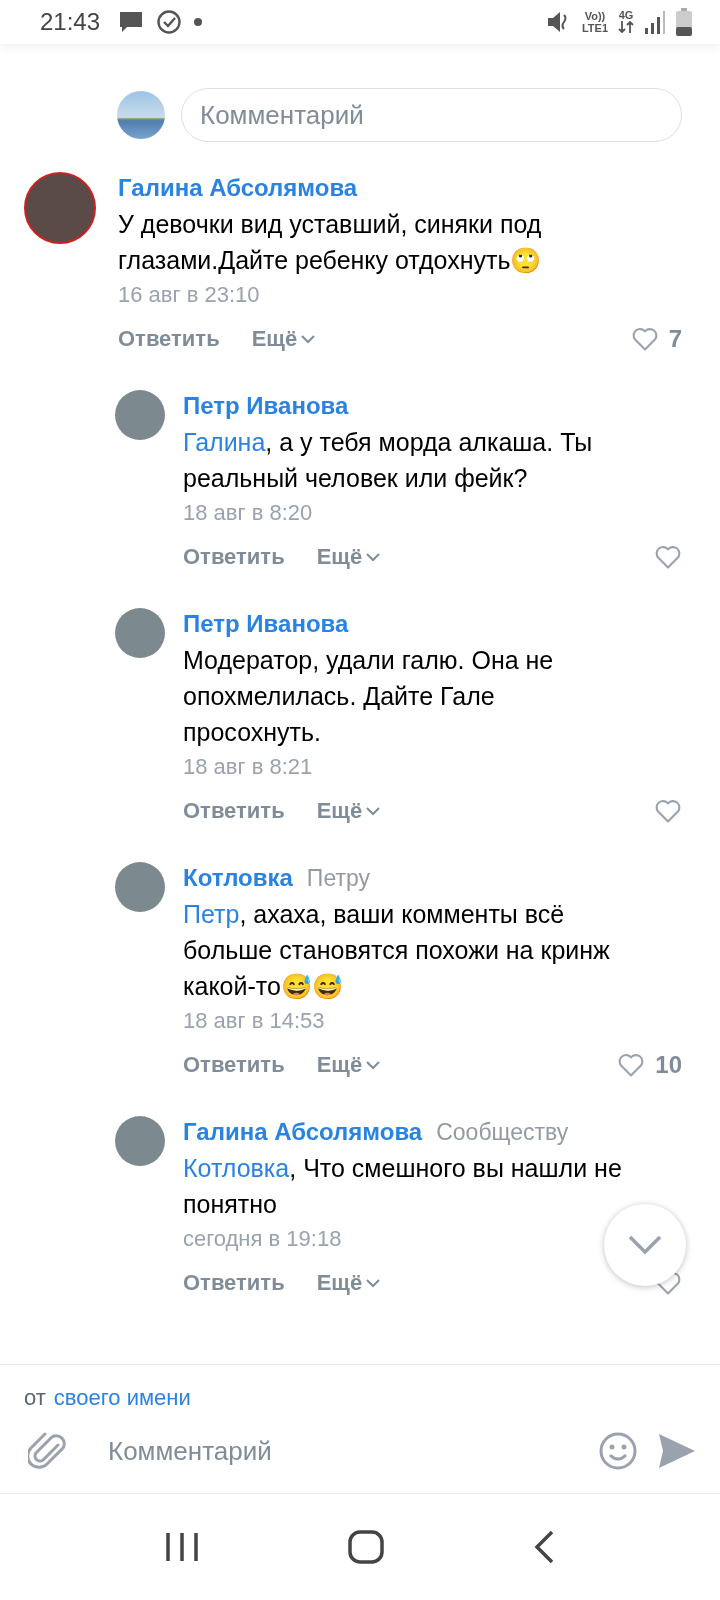 The image size is (720, 1600). What do you see at coordinates (35, 1398) in the screenshot?
I see `identity-prefix: от` at bounding box center [35, 1398].